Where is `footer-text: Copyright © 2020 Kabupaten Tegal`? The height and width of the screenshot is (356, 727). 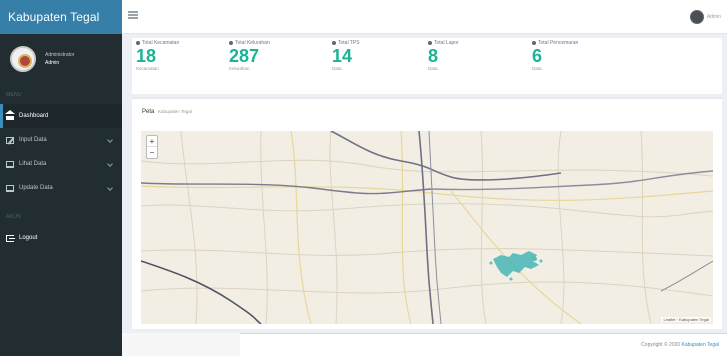 footer-text: Copyright © 2020 Kabupaten Tegal is located at coordinates (680, 345).